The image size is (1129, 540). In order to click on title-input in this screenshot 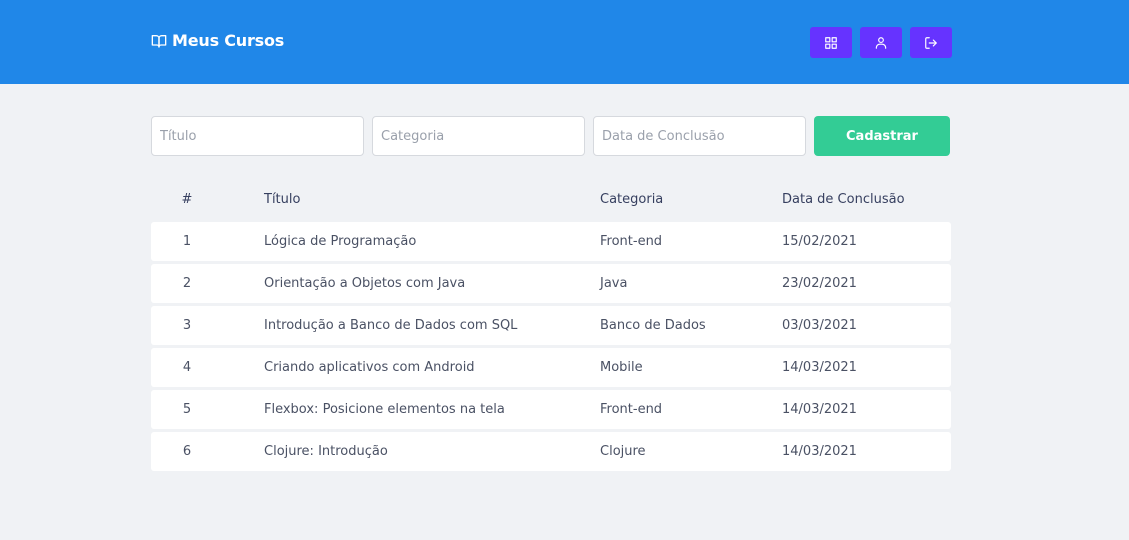, I will do `click(257, 136)`.